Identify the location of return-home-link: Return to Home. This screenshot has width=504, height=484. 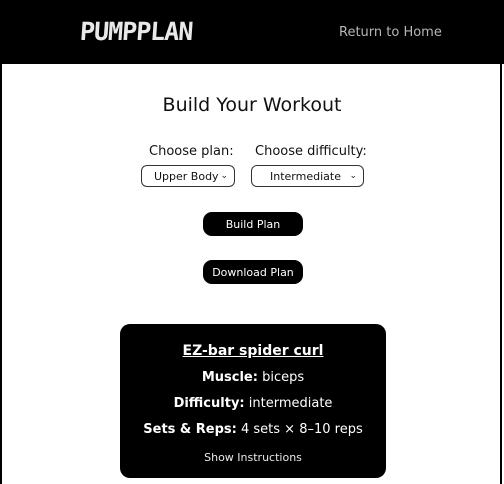
(390, 32).